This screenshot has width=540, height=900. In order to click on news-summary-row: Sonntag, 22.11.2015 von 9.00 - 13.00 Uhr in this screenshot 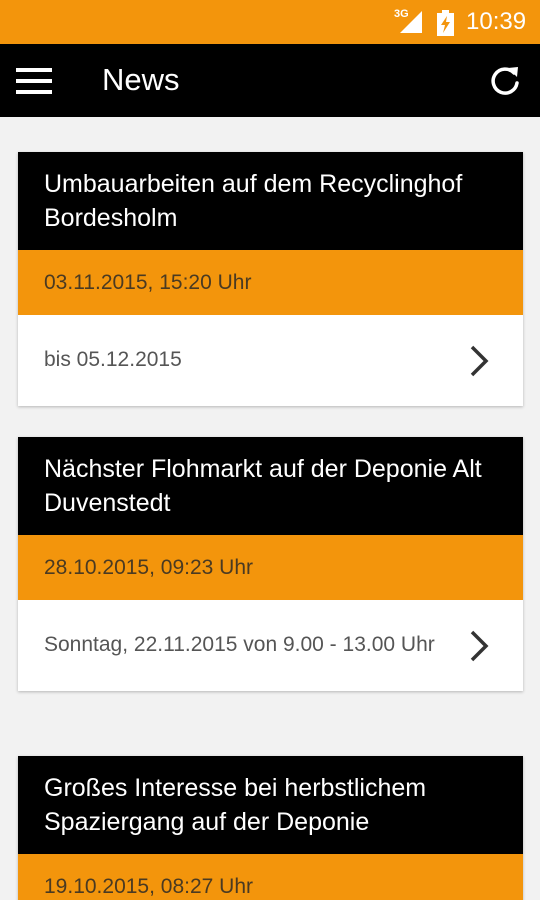, I will do `click(270, 645)`.